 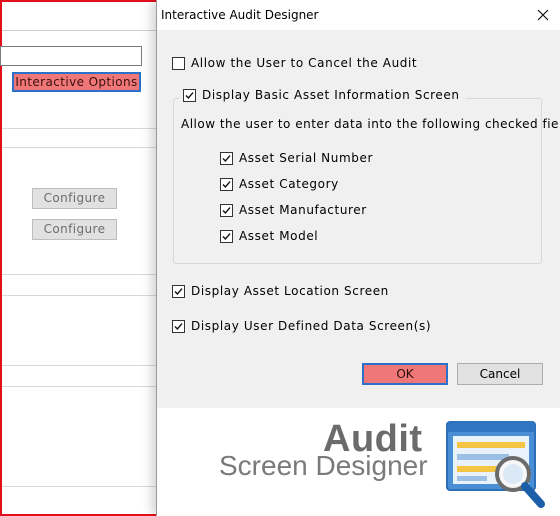 What do you see at coordinates (304, 63) in the screenshot?
I see `allow-cancel-label: Allow the User to Cancel the Audit` at bounding box center [304, 63].